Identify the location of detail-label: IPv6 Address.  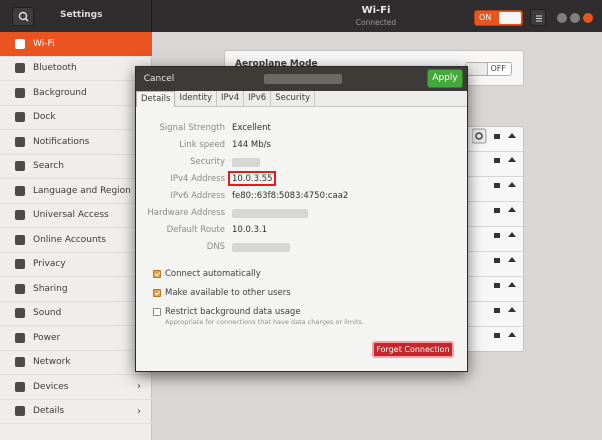
(197, 196).